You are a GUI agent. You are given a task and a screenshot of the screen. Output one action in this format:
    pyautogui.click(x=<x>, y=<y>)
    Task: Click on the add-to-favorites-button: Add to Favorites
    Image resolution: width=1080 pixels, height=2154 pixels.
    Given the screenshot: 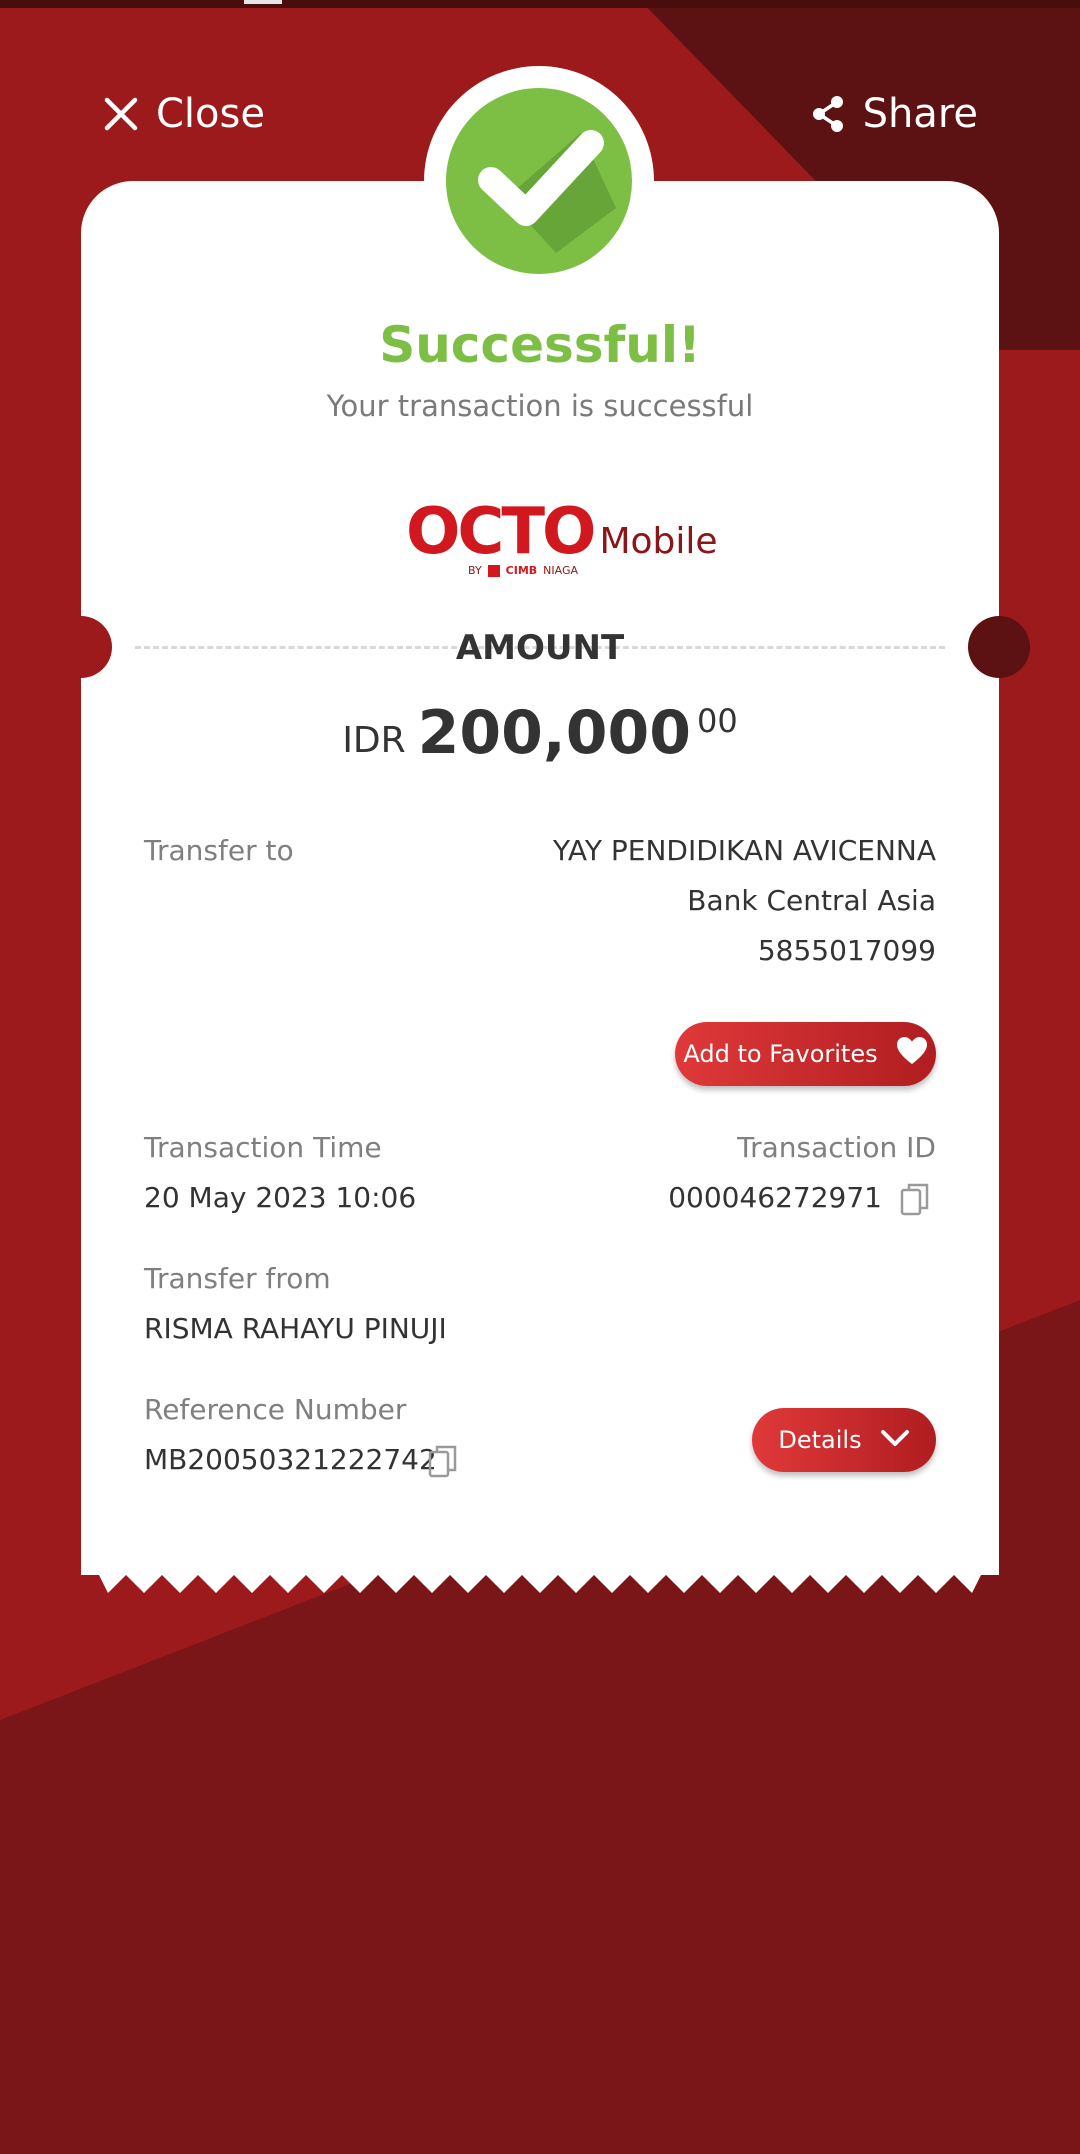 What is the action you would take?
    pyautogui.click(x=805, y=1054)
    